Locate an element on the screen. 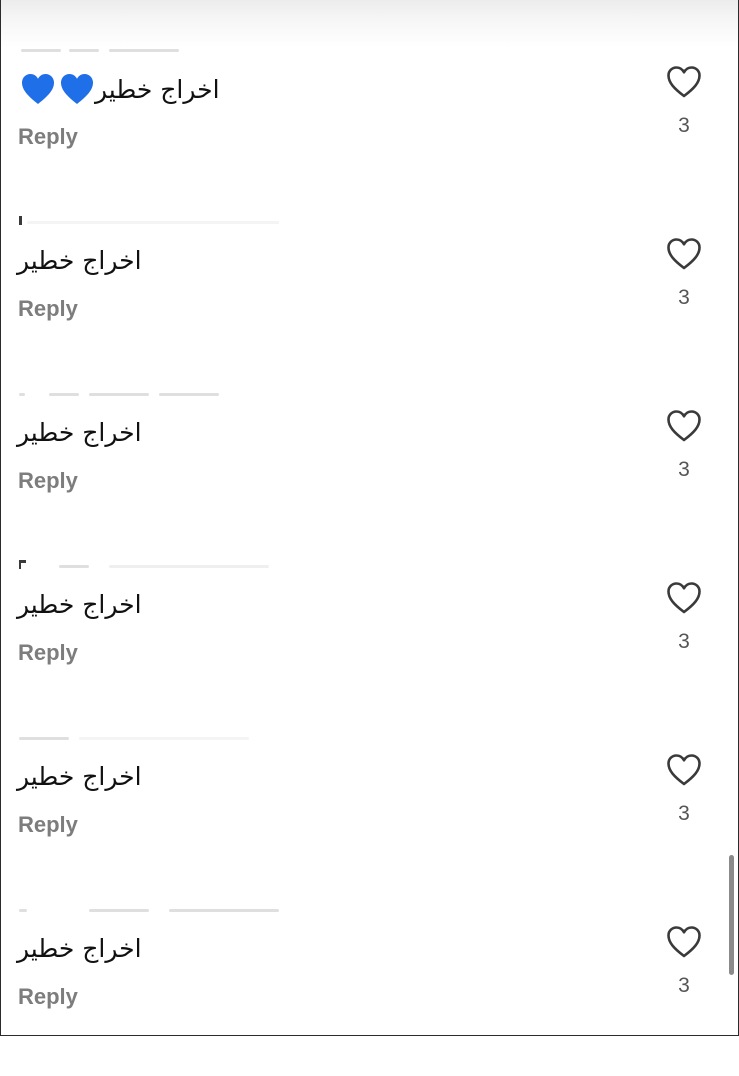  top-fade is located at coordinates (369, 24).